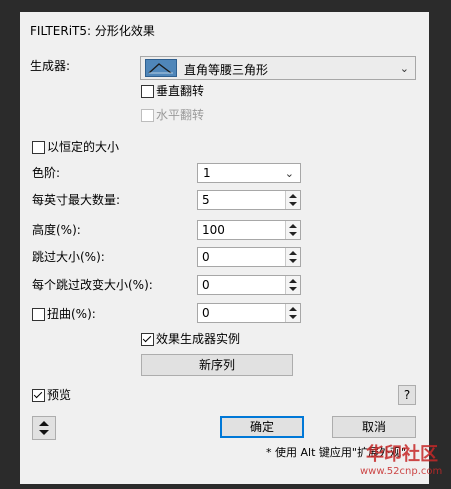 The width and height of the screenshot is (451, 489). Describe the element at coordinates (402, 454) in the screenshot. I see `watermark-title: 华印社区` at that location.